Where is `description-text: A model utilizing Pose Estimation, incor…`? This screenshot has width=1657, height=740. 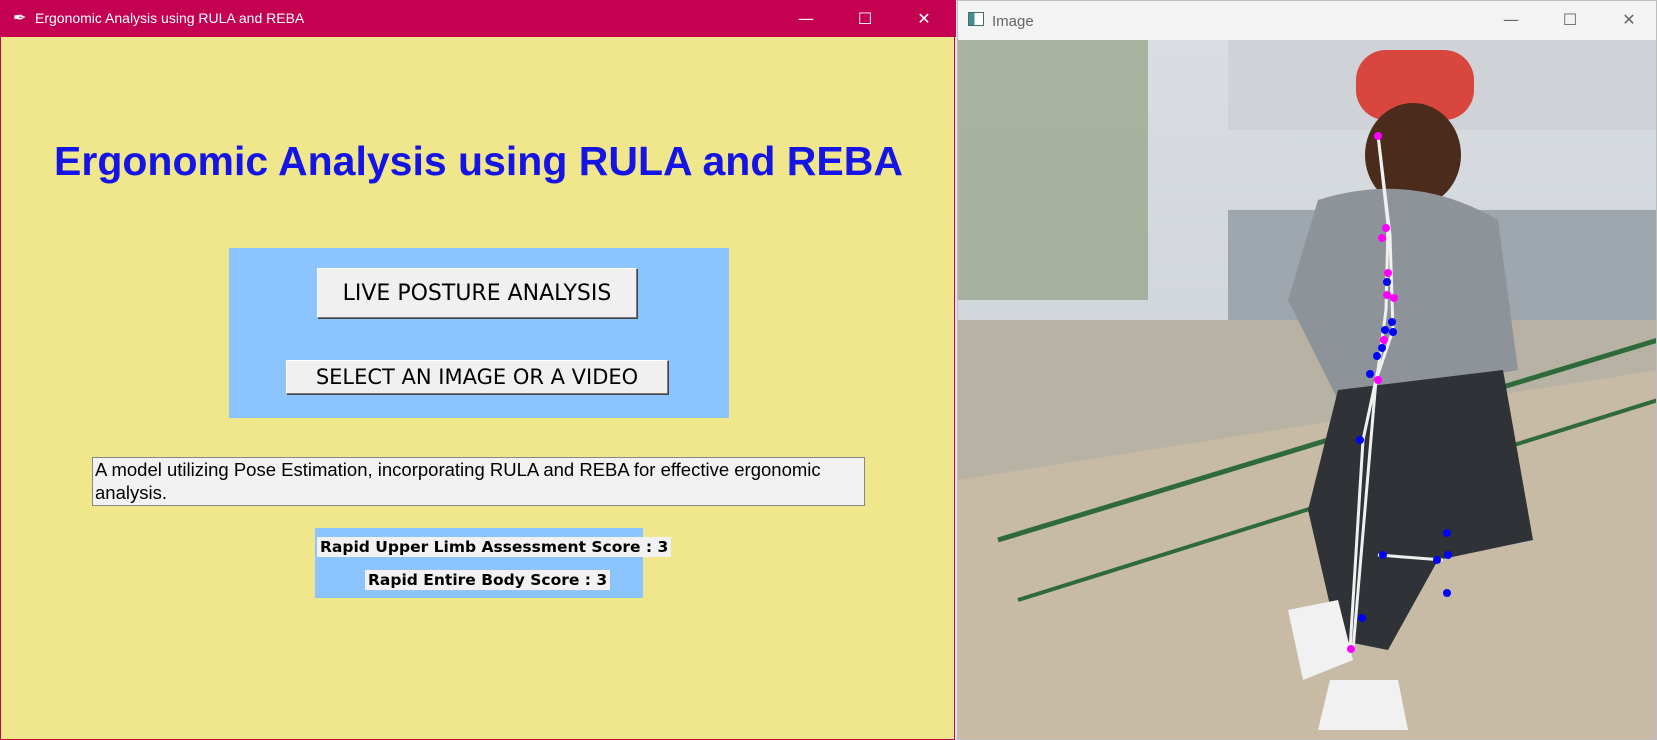 description-text: A model utilizing Pose Estimation, incor… is located at coordinates (478, 481).